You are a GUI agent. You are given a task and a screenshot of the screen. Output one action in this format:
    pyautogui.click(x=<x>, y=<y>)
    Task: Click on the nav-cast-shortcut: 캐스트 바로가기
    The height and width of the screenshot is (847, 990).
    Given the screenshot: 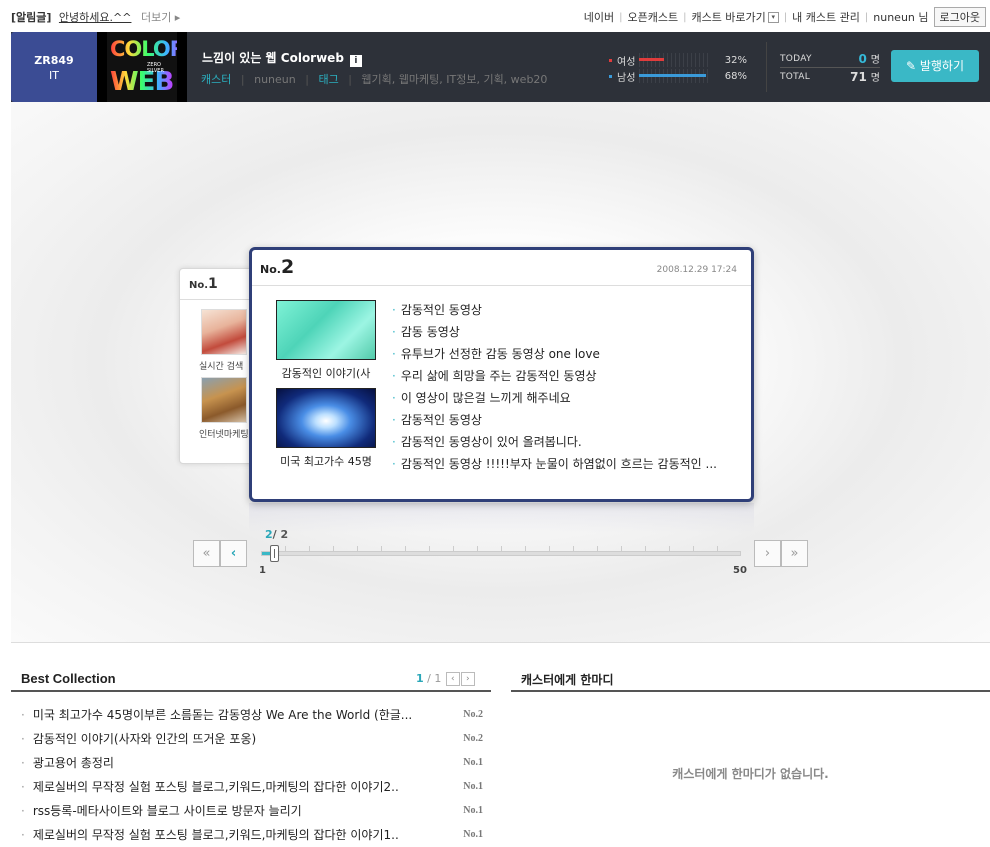 What is the action you would take?
    pyautogui.click(x=728, y=17)
    